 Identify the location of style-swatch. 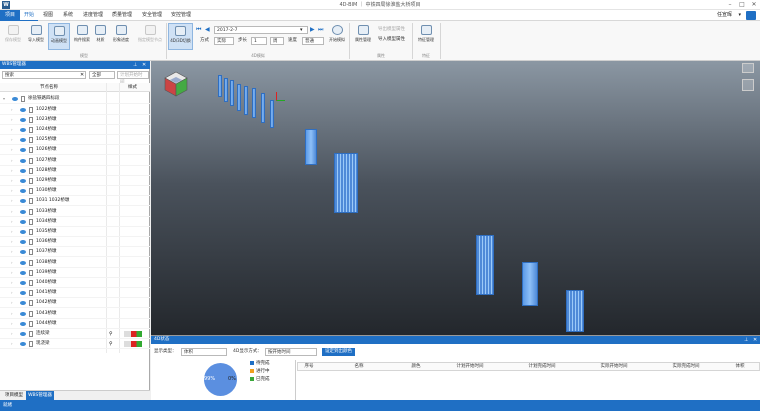
(133, 344).